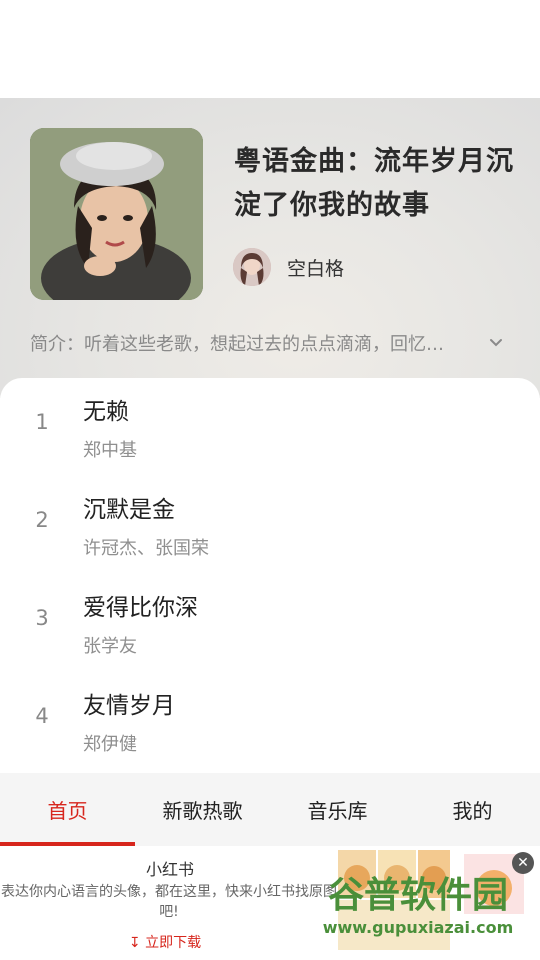 Image resolution: width=540 pixels, height=960 pixels. What do you see at coordinates (418, 927) in the screenshot?
I see `watermark-url: www.gupuxiazai.com` at bounding box center [418, 927].